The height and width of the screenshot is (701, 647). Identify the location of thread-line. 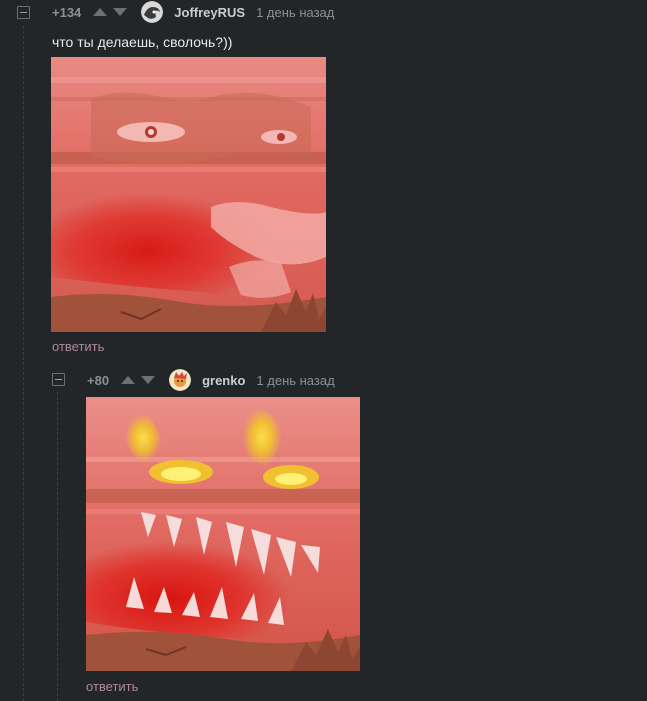
(23, 363).